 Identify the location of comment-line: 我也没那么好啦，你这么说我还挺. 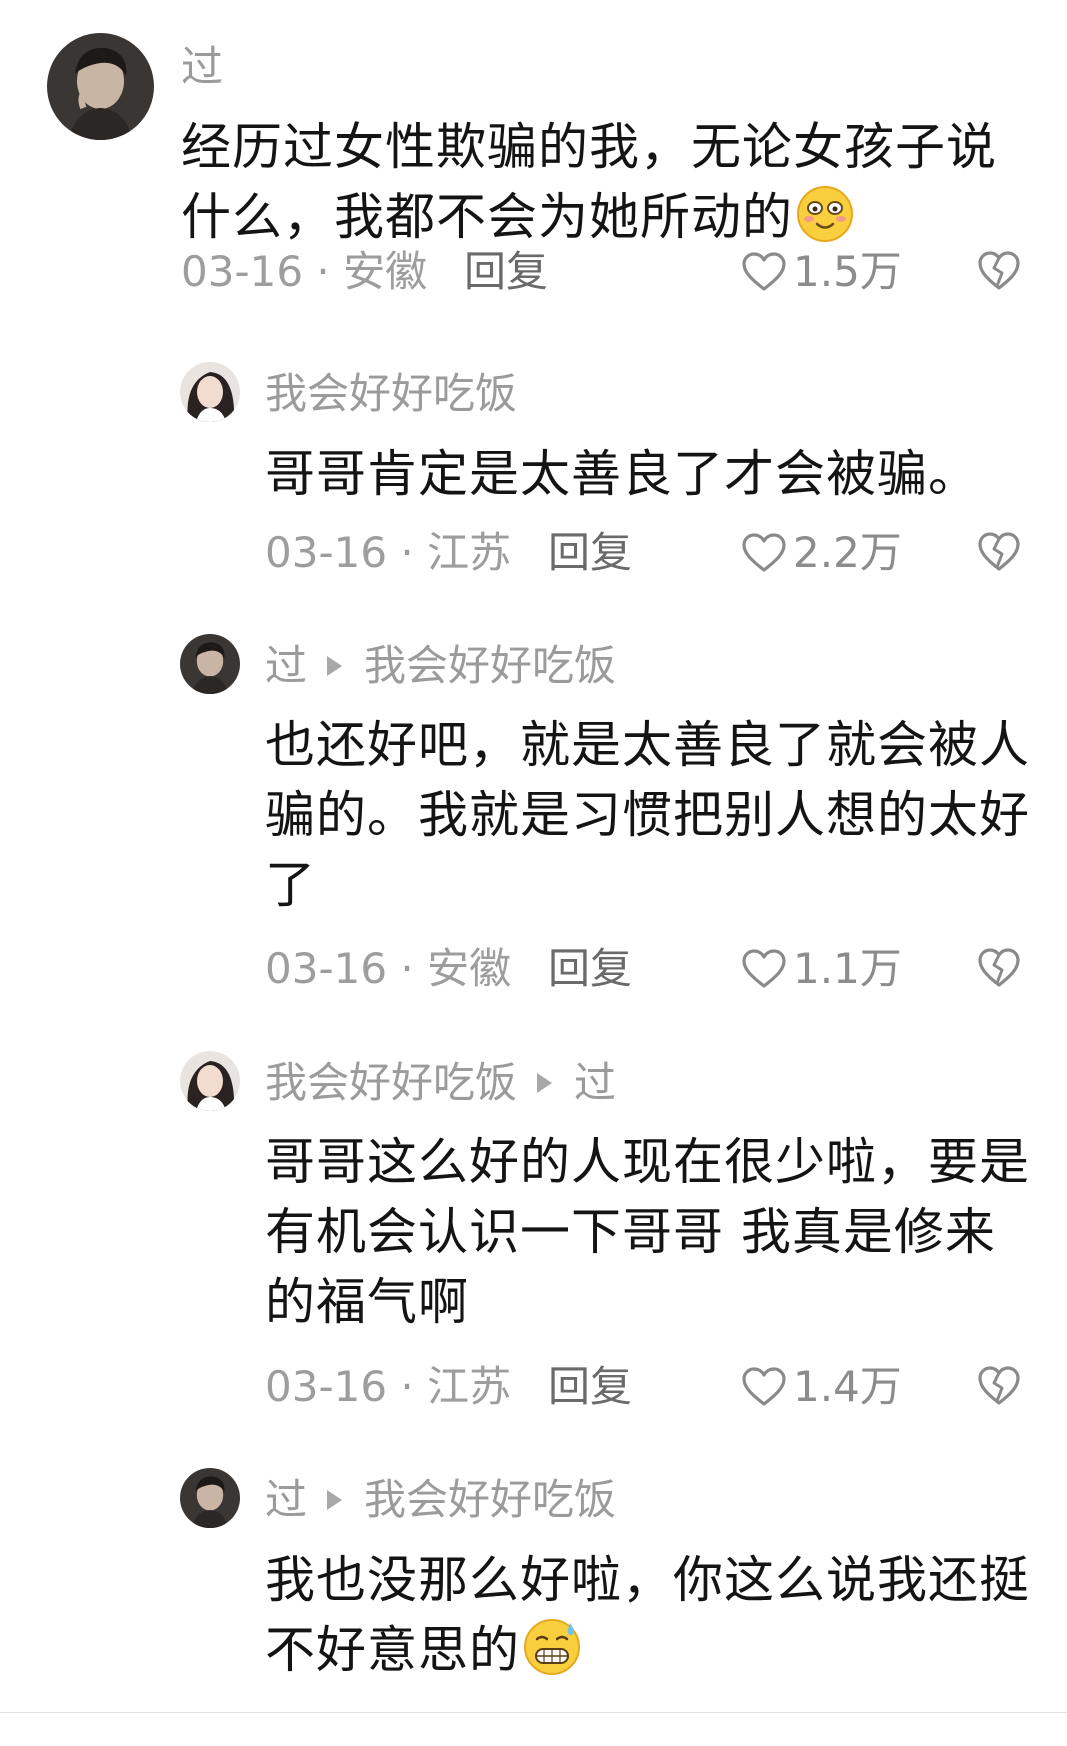
(647, 1580).